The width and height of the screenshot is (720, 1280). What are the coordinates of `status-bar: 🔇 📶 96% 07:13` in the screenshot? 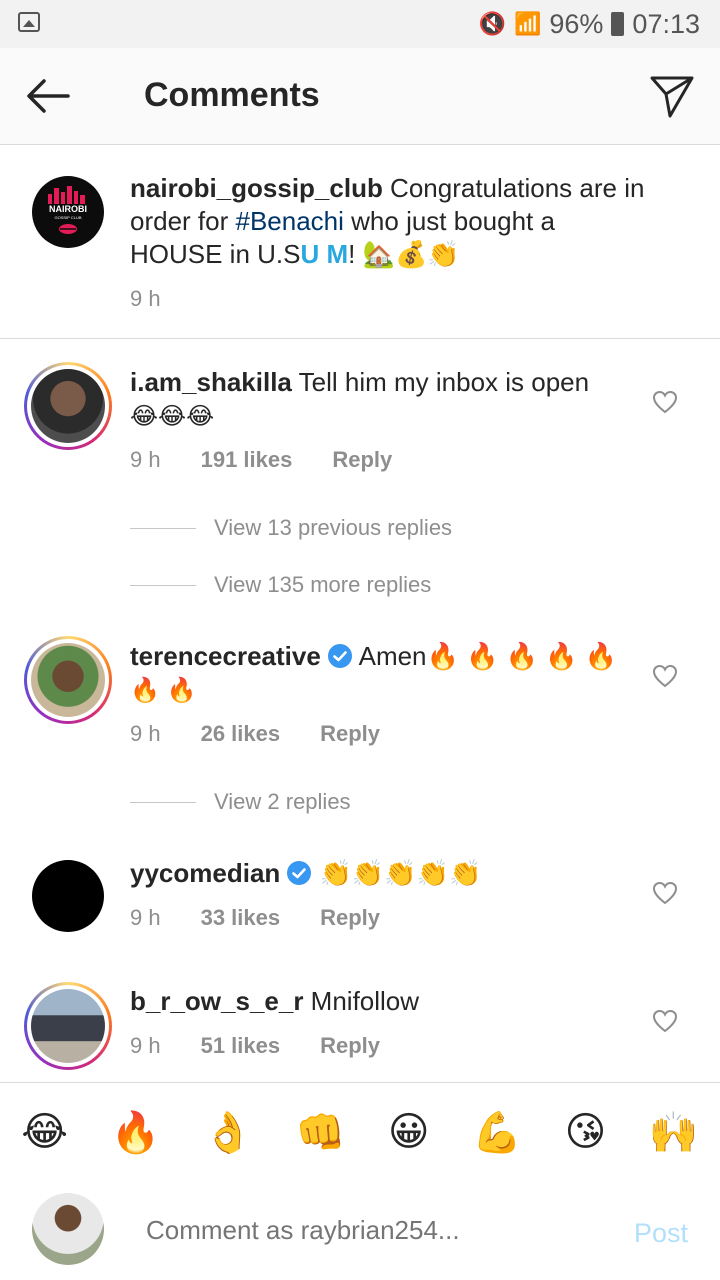 It's located at (360, 24).